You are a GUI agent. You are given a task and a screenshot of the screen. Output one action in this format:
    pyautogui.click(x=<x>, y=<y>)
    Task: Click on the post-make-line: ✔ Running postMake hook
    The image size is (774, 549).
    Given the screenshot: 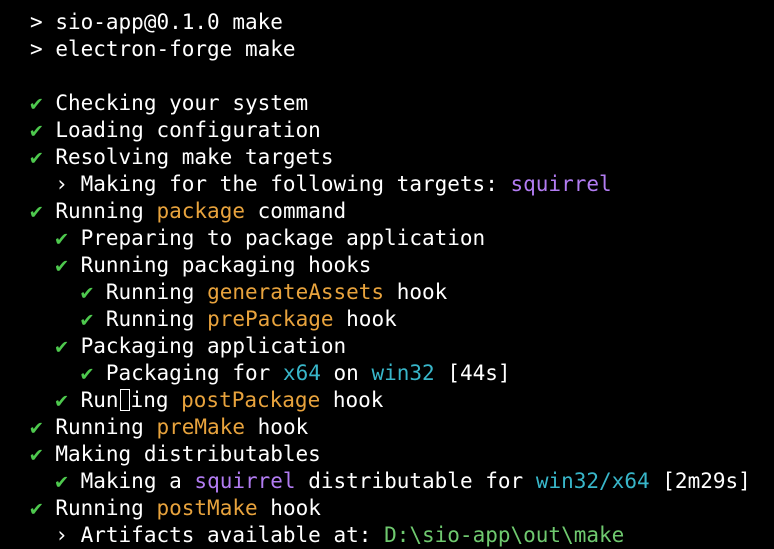 What is the action you would take?
    pyautogui.click(x=175, y=508)
    